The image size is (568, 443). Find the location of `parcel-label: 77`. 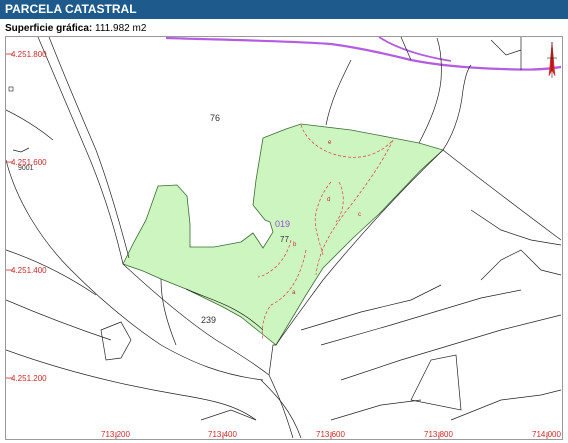

parcel-label: 77 is located at coordinates (284, 239).